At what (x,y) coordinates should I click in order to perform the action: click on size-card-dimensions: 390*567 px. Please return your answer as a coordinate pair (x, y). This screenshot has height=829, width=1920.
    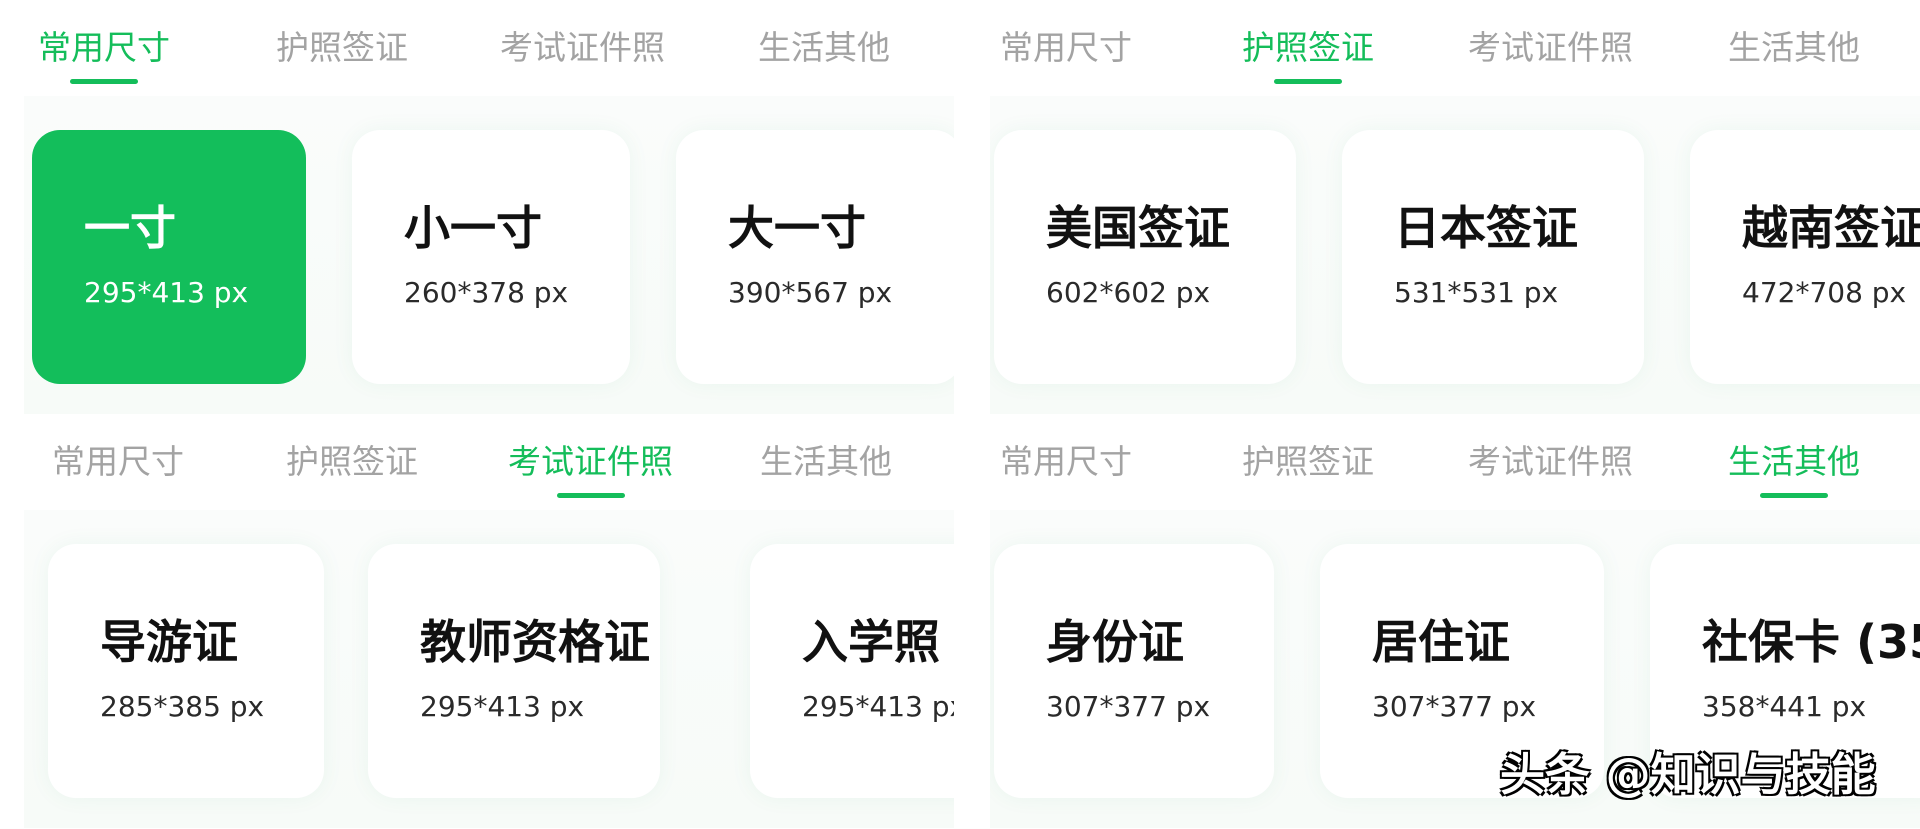
    Looking at the image, I should click on (810, 292).